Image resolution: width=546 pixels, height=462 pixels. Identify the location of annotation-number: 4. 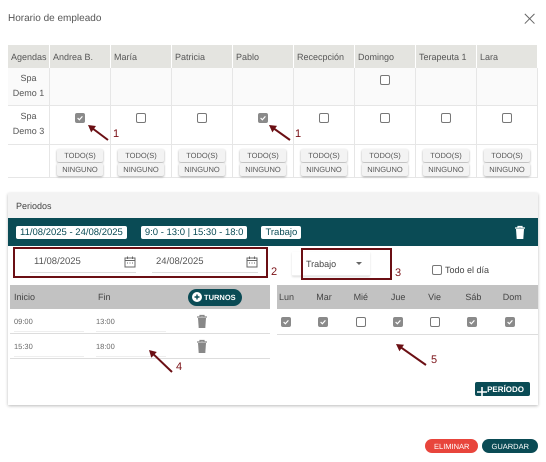
(179, 367).